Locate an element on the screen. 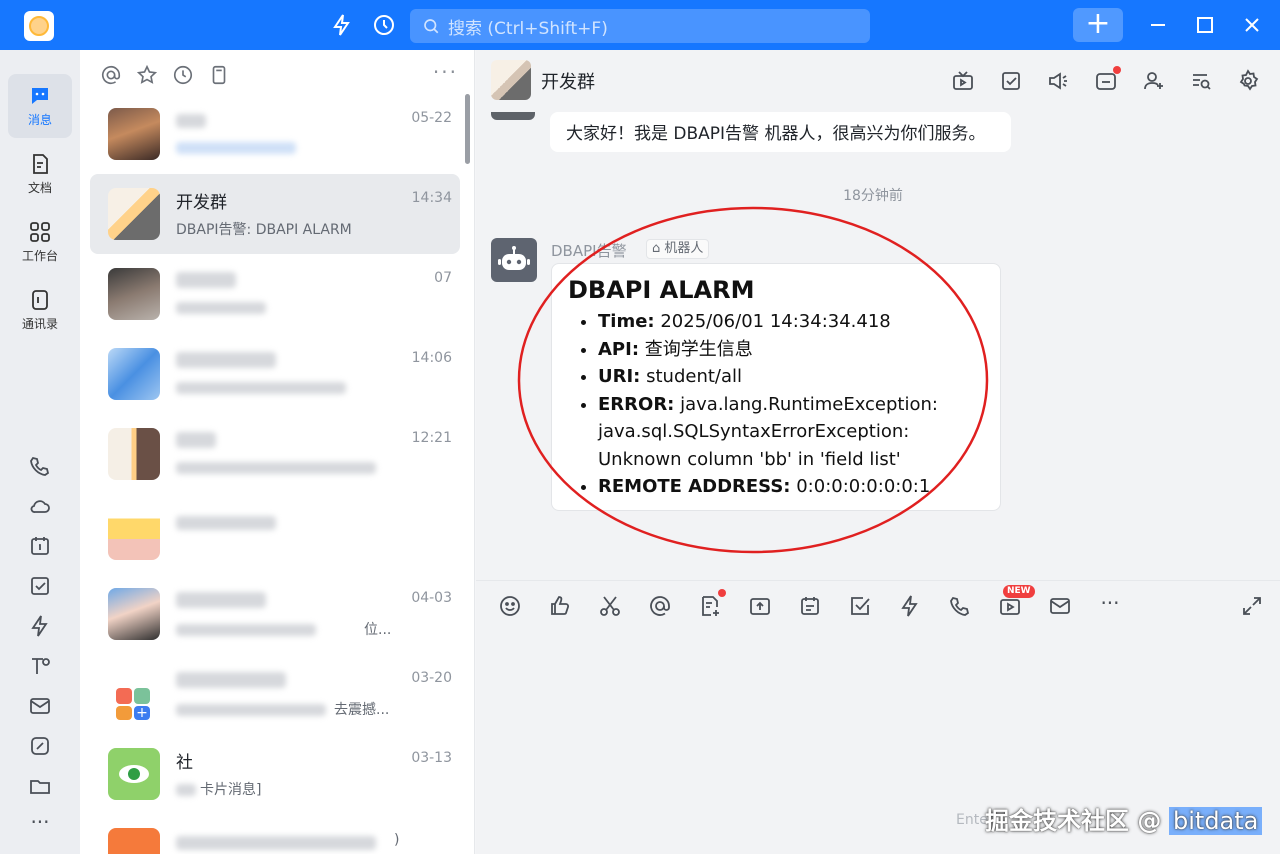 This screenshot has width=1280, height=854. rail-item-label: 文档 is located at coordinates (39, 188).